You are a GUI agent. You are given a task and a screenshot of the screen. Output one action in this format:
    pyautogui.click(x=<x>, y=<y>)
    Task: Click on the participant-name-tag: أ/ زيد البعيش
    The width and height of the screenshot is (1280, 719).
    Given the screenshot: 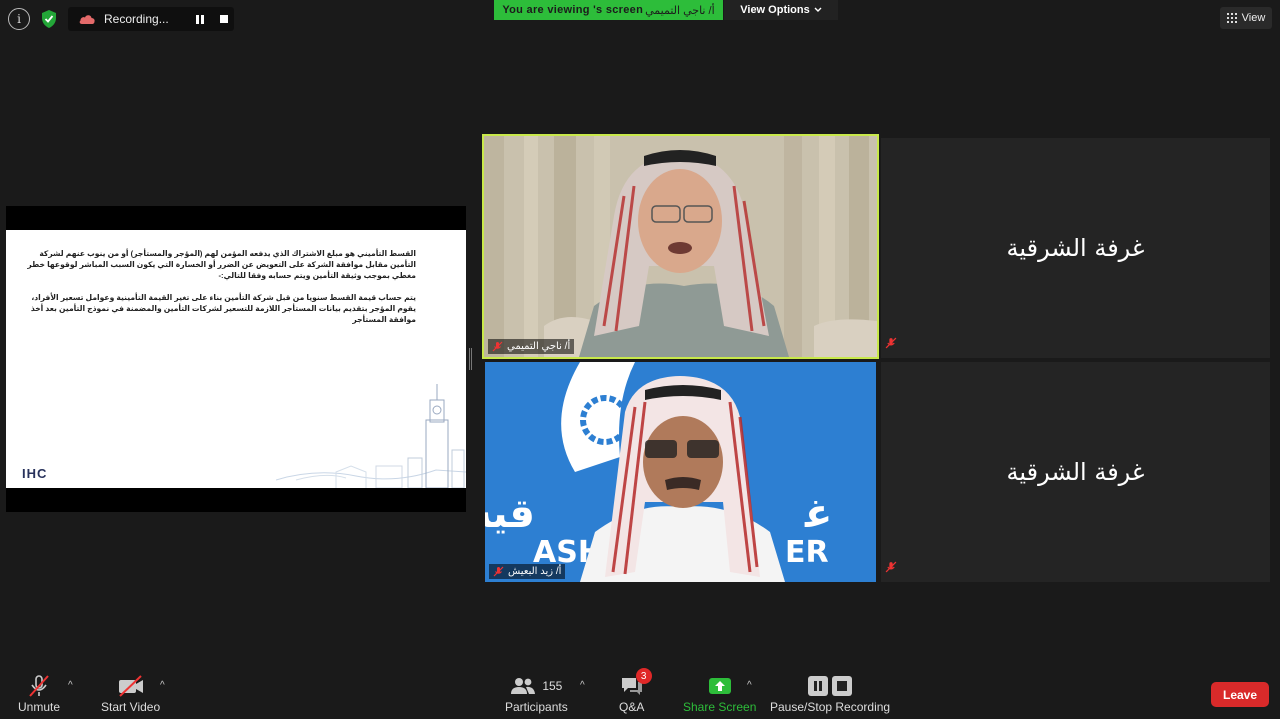 What is the action you would take?
    pyautogui.click(x=527, y=571)
    